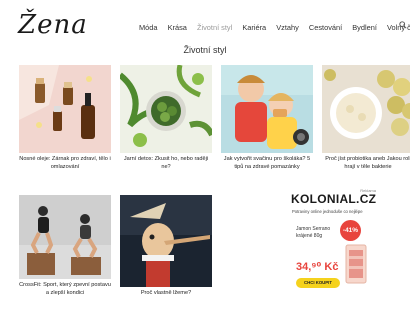 The image size is (410, 313). What do you see at coordinates (205, 50) in the screenshot?
I see `section-title: Životní styl` at bounding box center [205, 50].